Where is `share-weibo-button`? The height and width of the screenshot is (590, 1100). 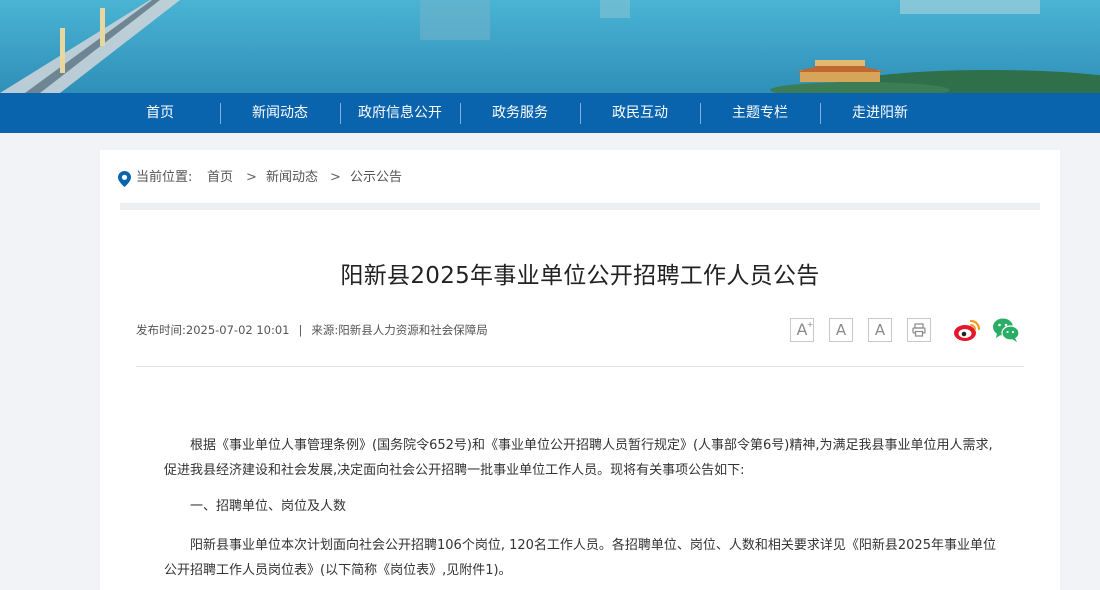 share-weibo-button is located at coordinates (967, 330).